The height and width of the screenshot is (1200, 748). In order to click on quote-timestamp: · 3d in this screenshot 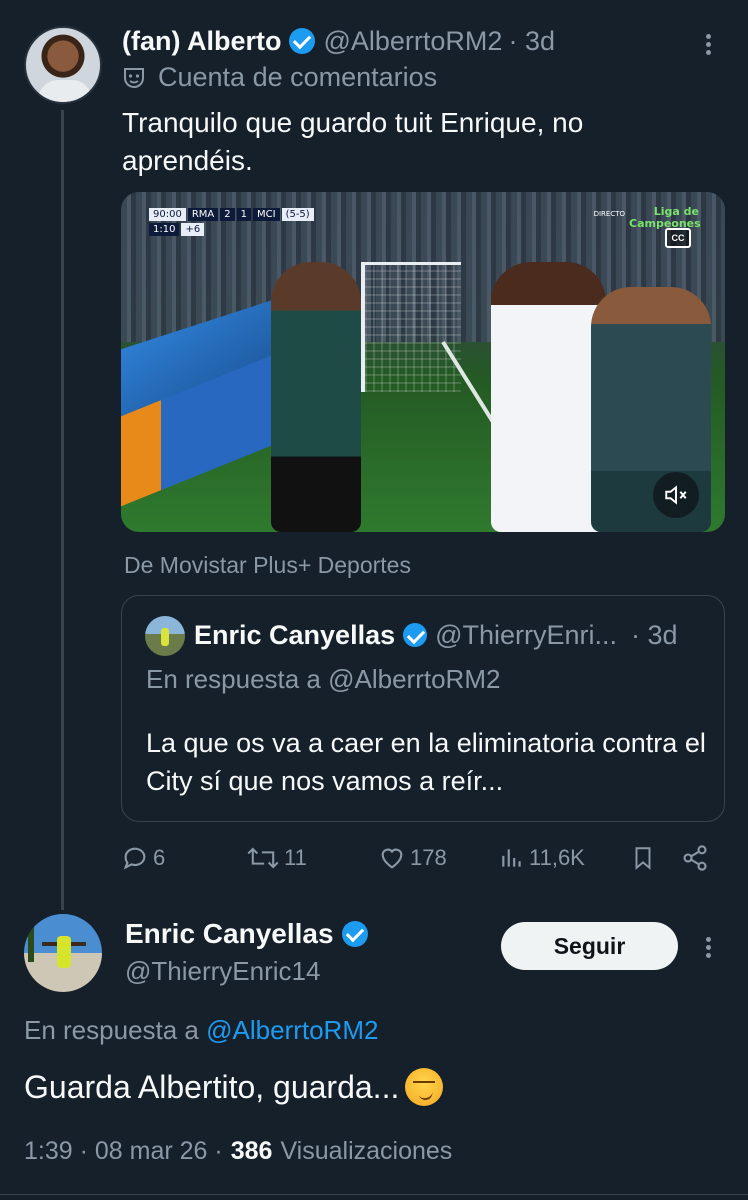, I will do `click(654, 634)`.